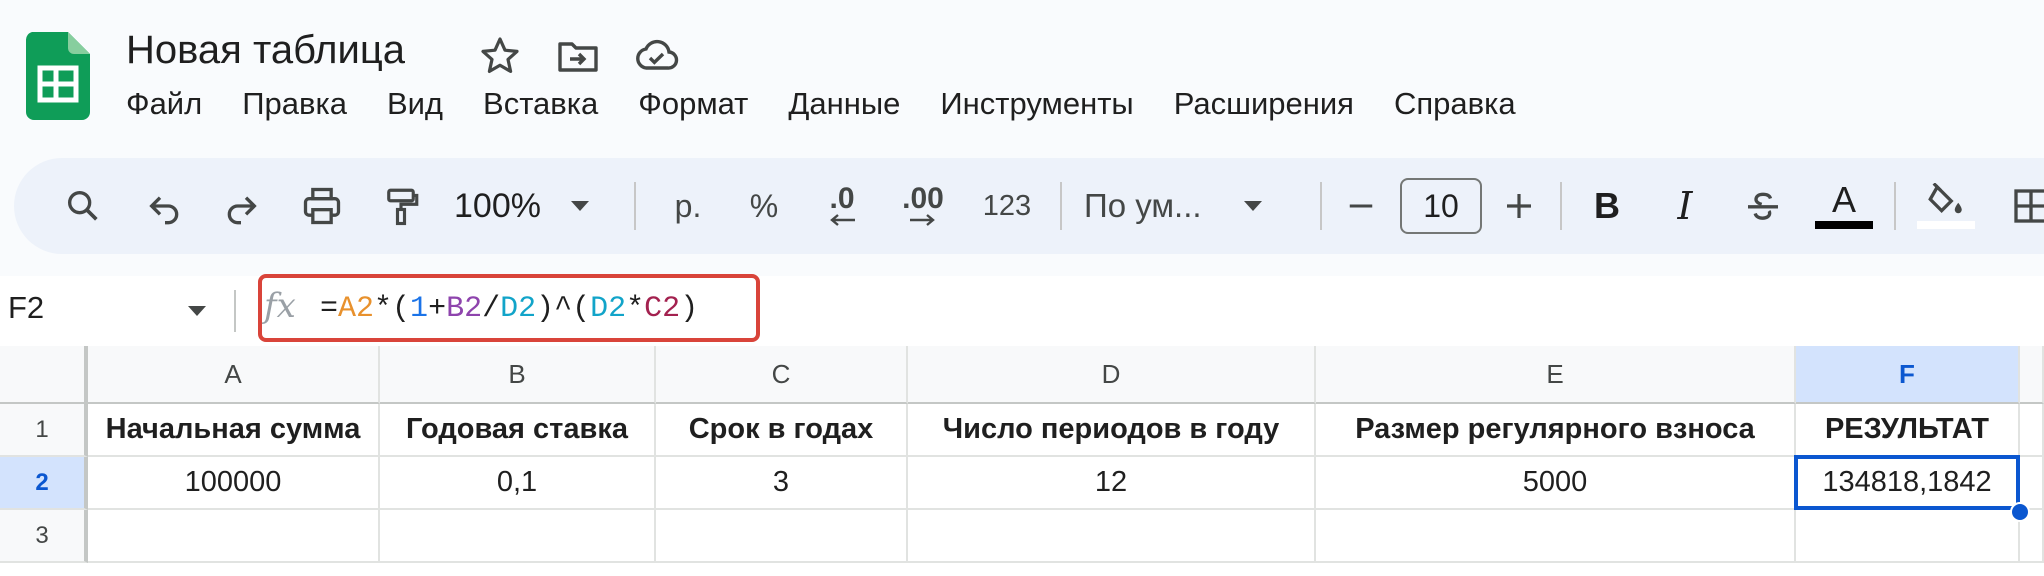 The image size is (2044, 576). Describe the element at coordinates (1112, 430) in the screenshot. I see `cell-d1: Число периодов в году` at that location.